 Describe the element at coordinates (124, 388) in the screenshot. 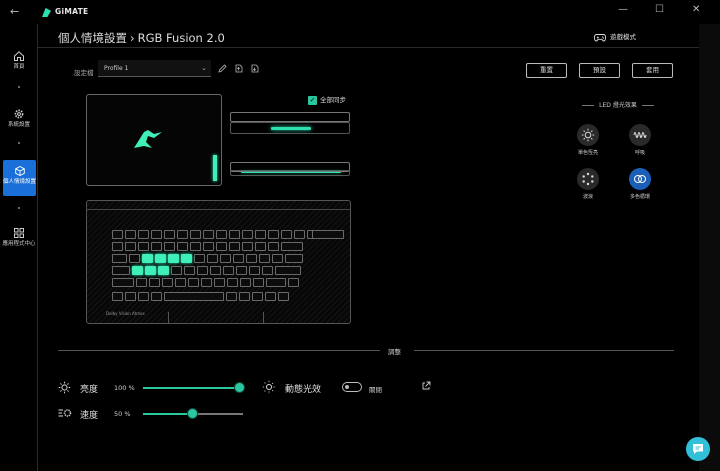

I see `brightness-value: 100 %` at that location.